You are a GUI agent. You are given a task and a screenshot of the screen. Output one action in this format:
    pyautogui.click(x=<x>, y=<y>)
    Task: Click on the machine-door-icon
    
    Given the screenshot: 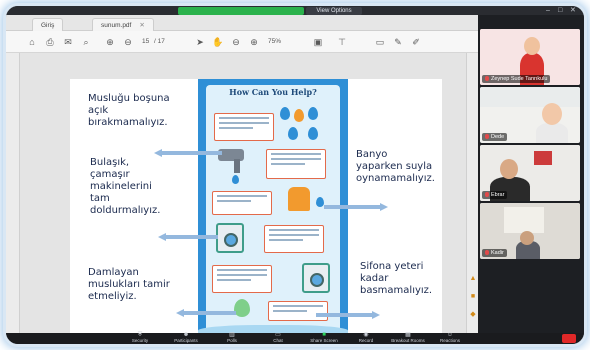 What is the action you would take?
    pyautogui.click(x=231, y=240)
    